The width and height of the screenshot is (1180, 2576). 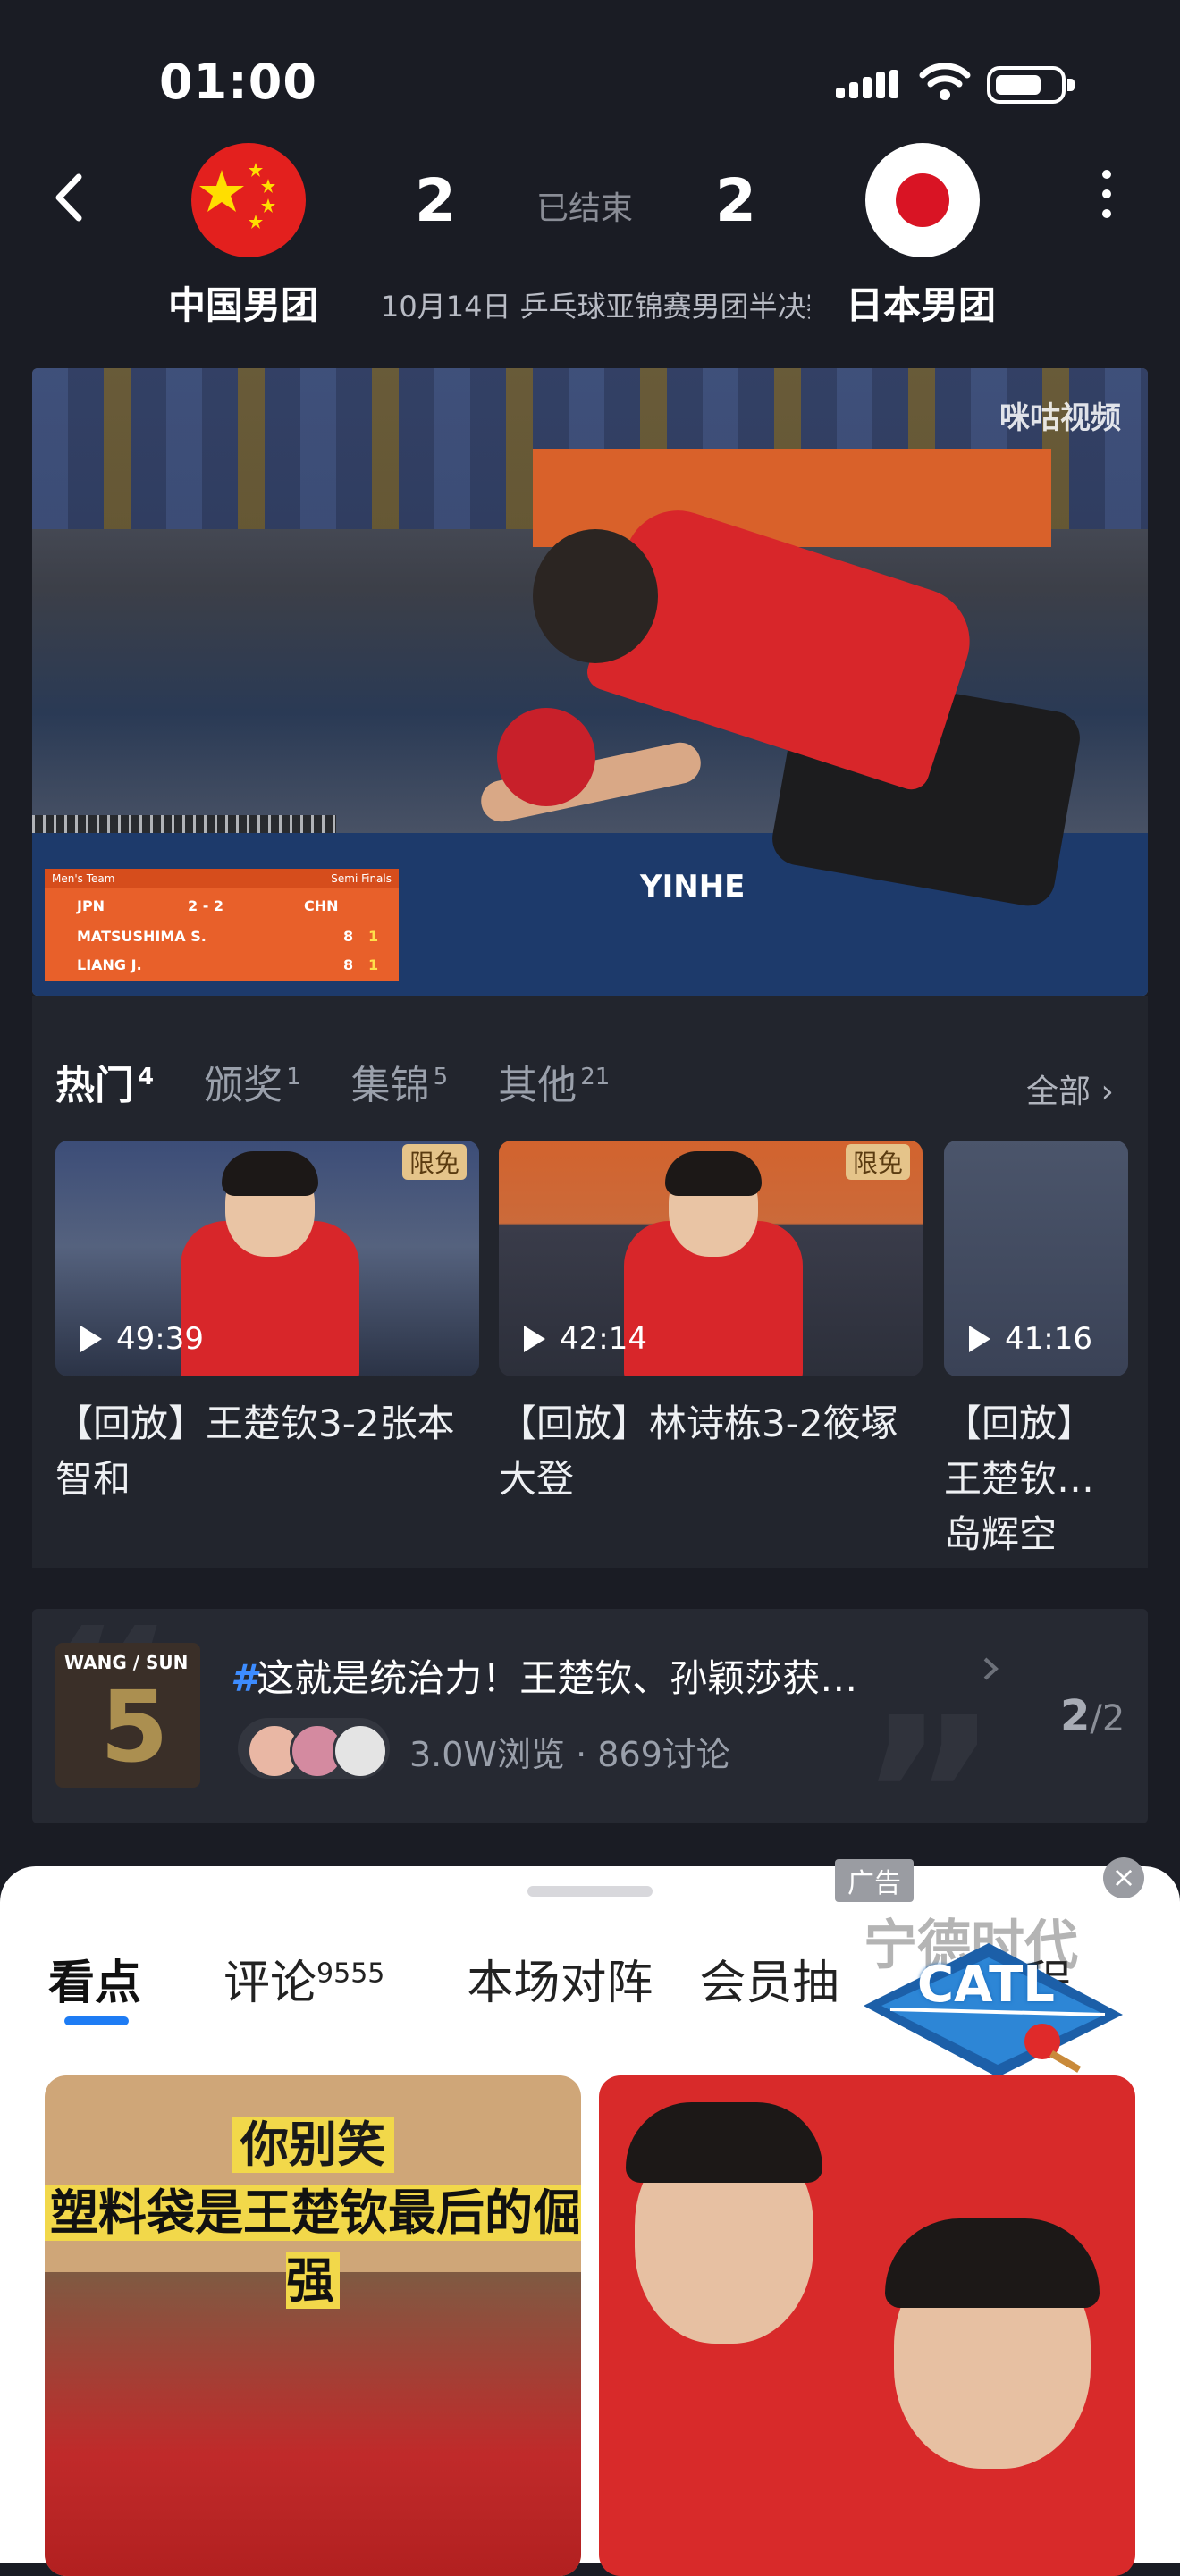 I want to click on topic-image: WANG / SUN 5, so click(x=127, y=1716).